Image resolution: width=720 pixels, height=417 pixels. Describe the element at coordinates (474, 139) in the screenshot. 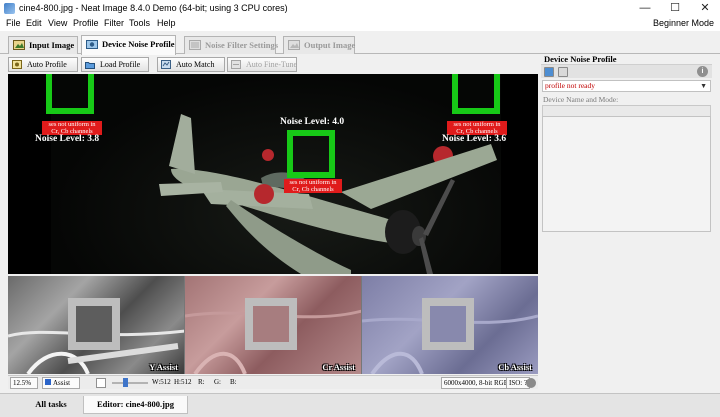

I see `noise-level-right: Noise Level: 3.6` at that location.